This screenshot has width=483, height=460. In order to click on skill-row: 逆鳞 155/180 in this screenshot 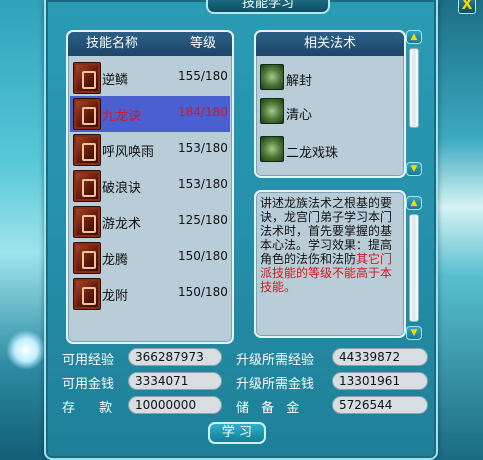, I will do `click(150, 78)`.